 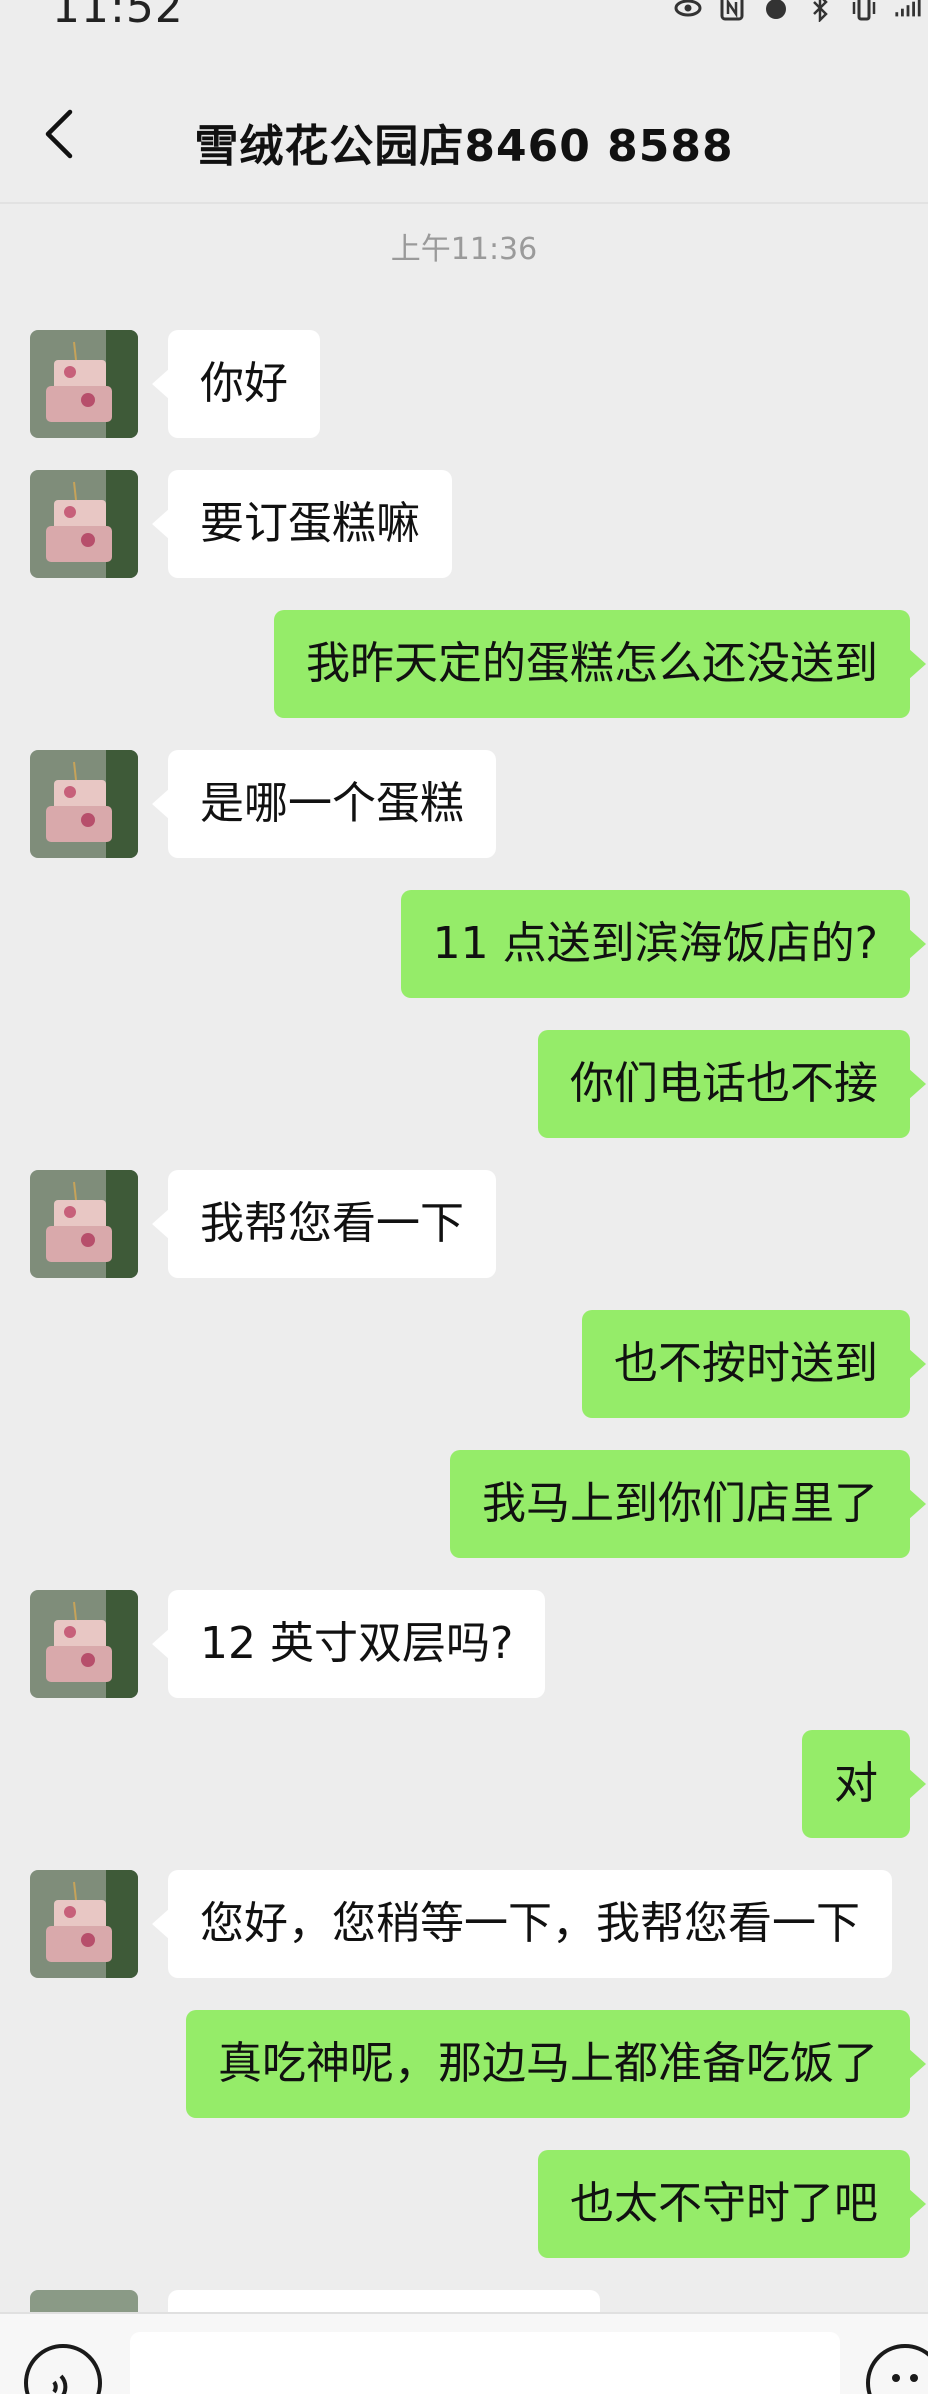 I want to click on outgoing-message: 11 点送到滨海饭店的?, so click(x=663, y=944).